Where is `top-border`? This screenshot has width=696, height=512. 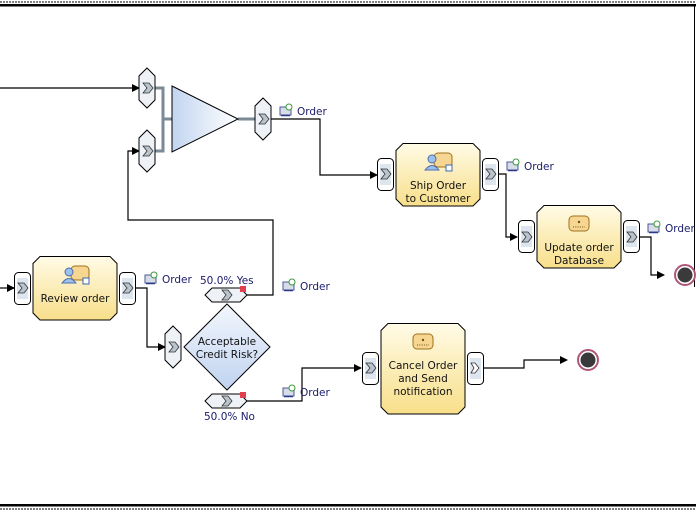
top-border is located at coordinates (348, 5).